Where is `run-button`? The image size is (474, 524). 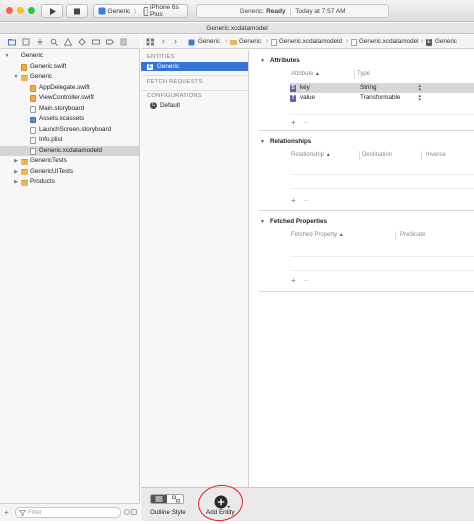
run-button is located at coordinates (52, 11).